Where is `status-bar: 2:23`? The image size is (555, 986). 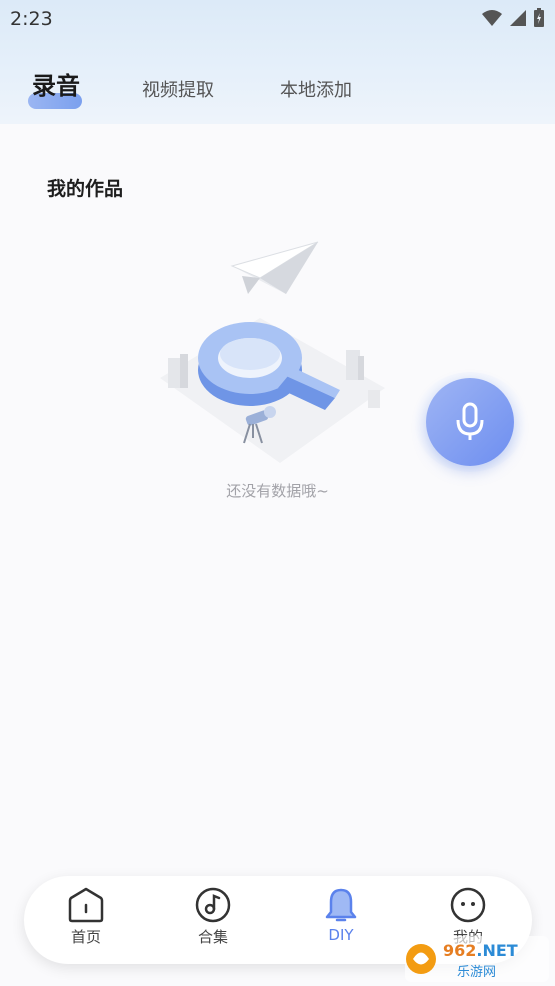
status-bar: 2:23 is located at coordinates (277, 20).